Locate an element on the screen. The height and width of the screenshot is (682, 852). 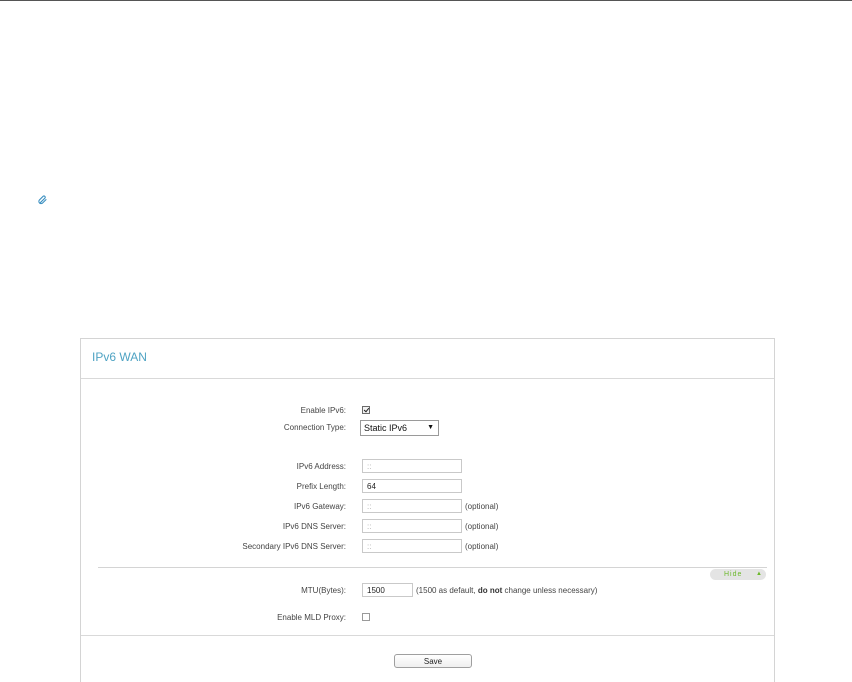
mld-proxy-row: Enable MLD Proxy: is located at coordinates (427, 618).